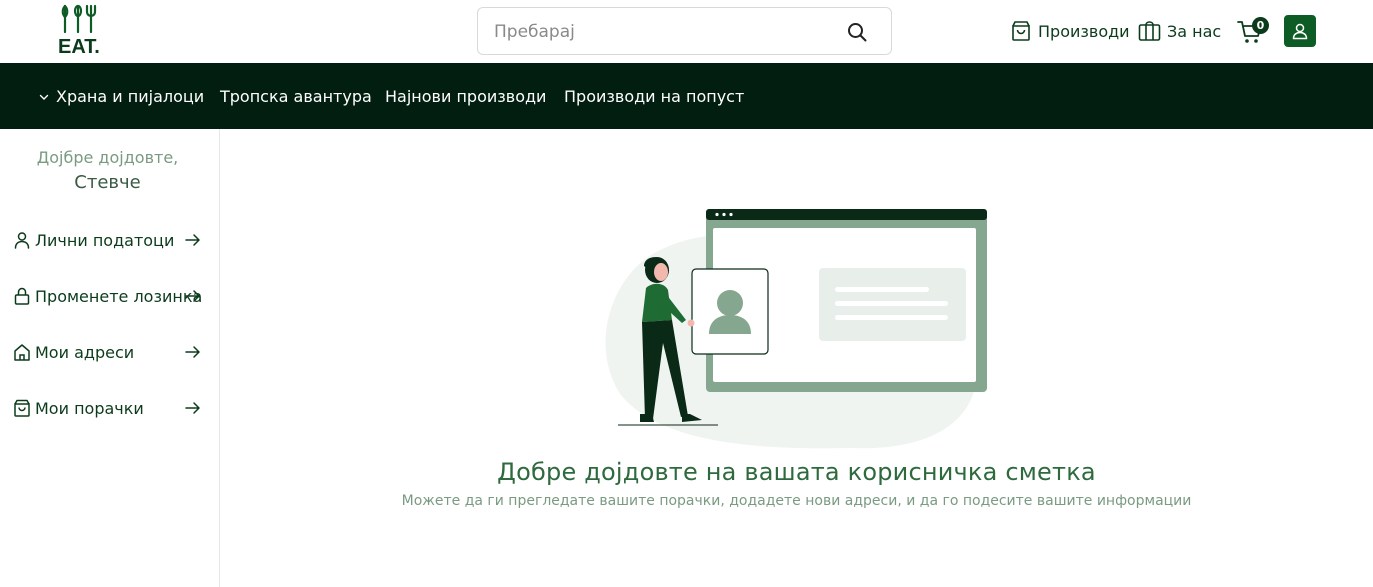  I want to click on logo: EAT., so click(79, 31).